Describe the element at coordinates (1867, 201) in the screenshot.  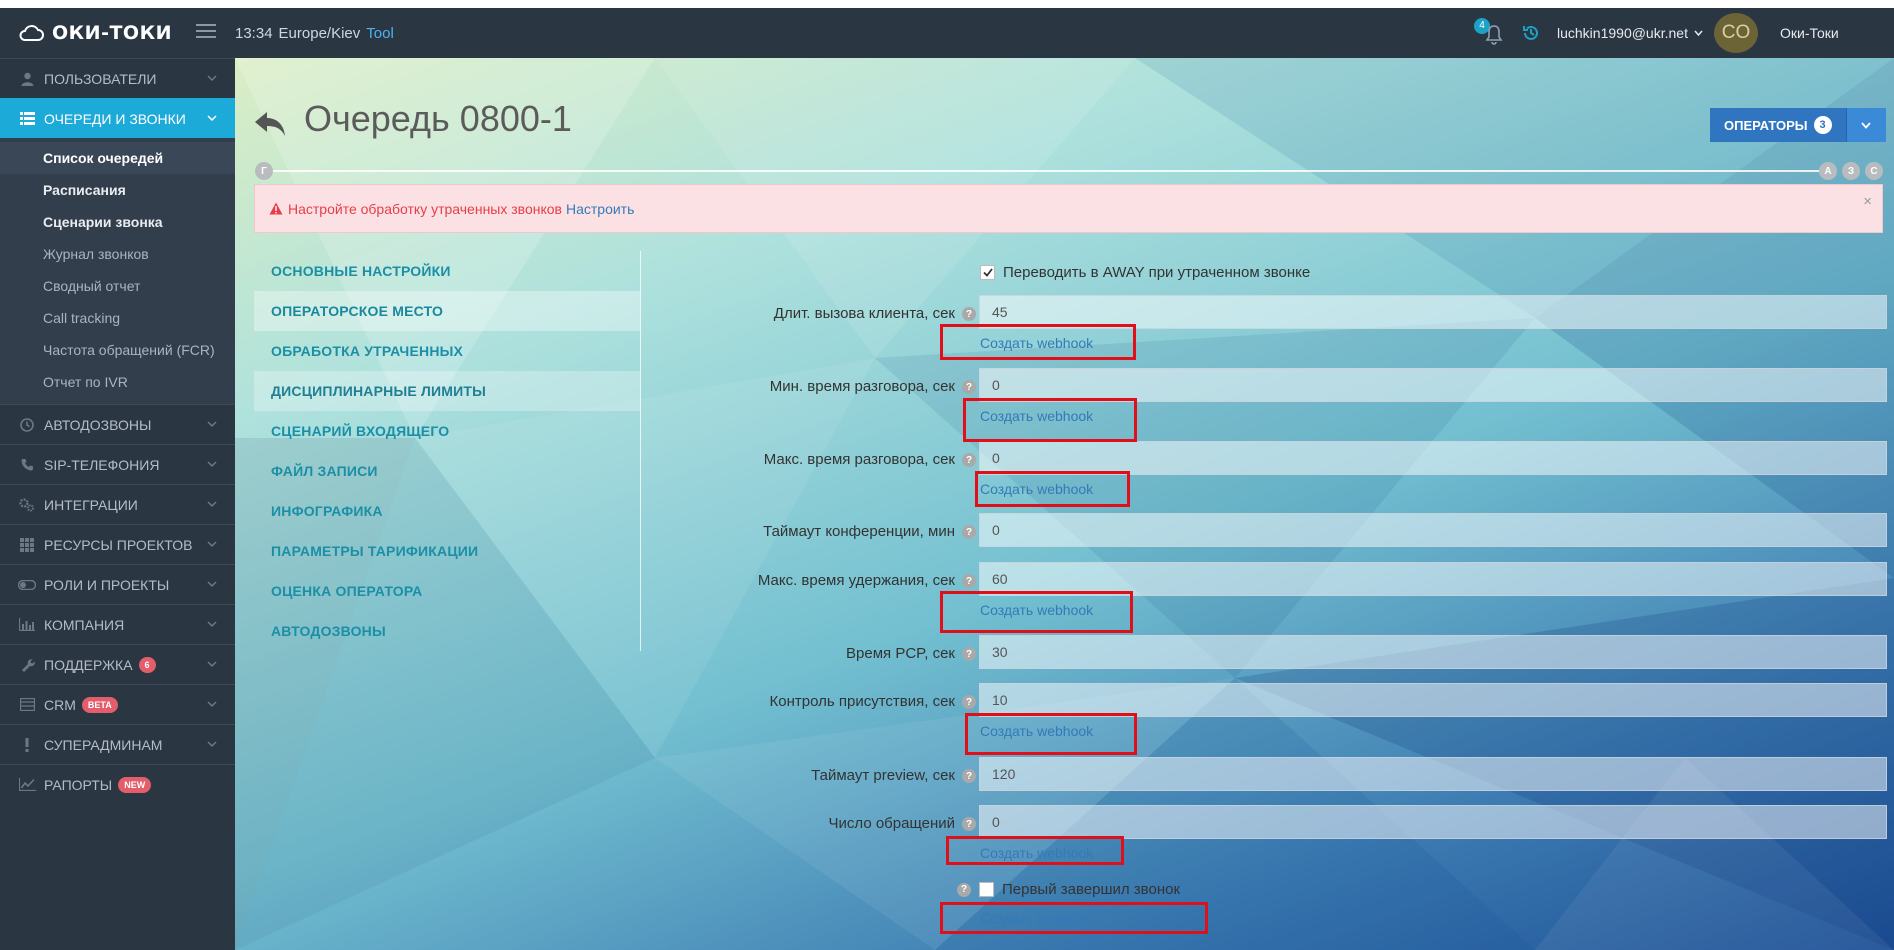
I see `close-icon: ×` at that location.